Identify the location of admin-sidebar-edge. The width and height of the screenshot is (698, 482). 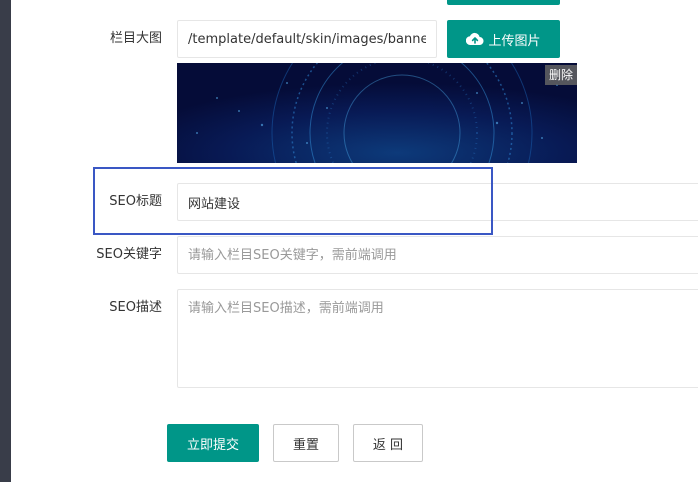
(5, 241).